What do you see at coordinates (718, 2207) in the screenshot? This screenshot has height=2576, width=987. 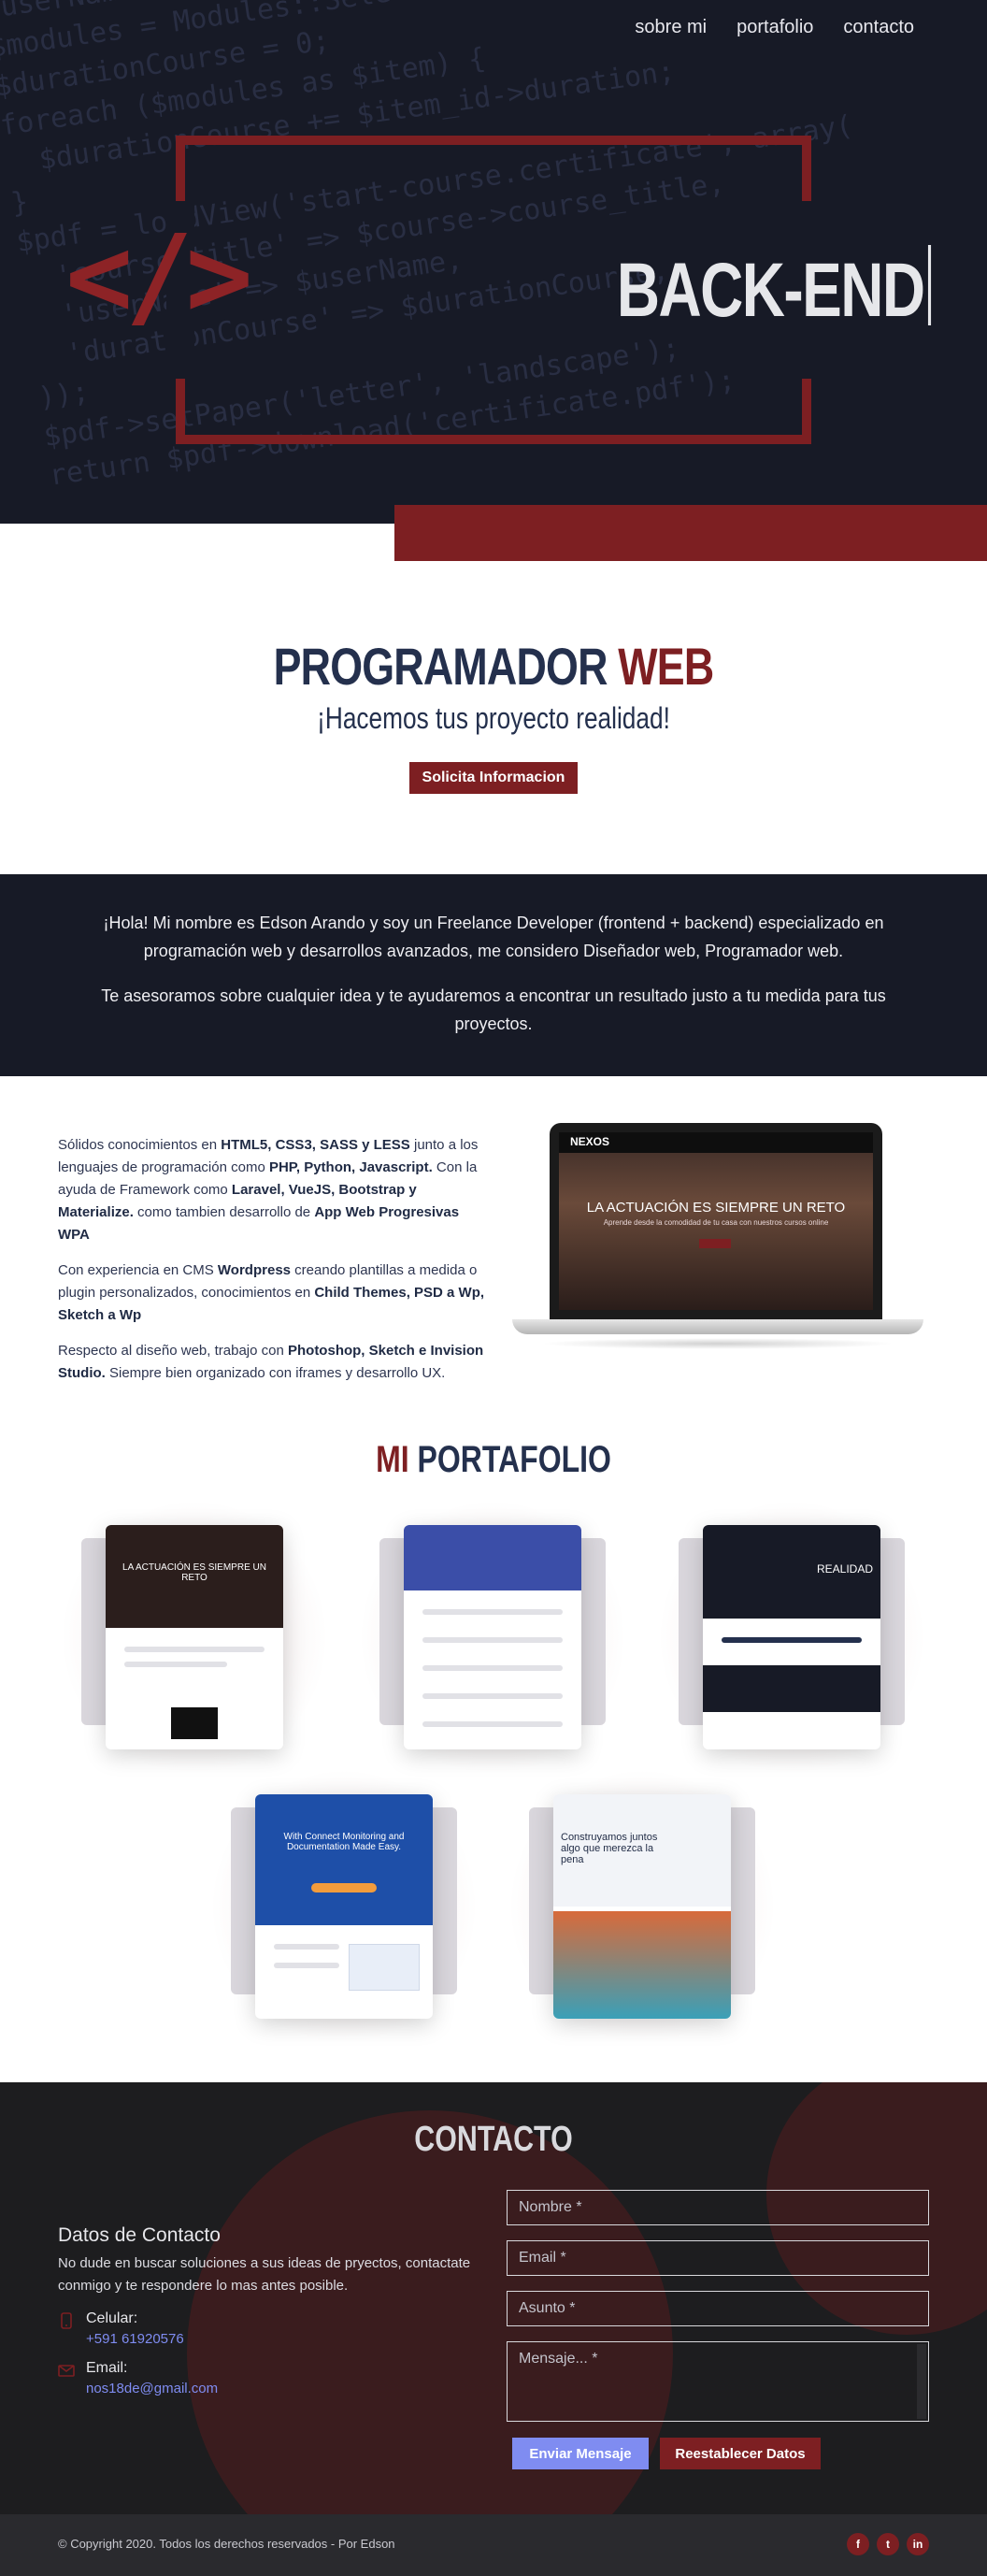 I see `name-field: Nombre *` at bounding box center [718, 2207].